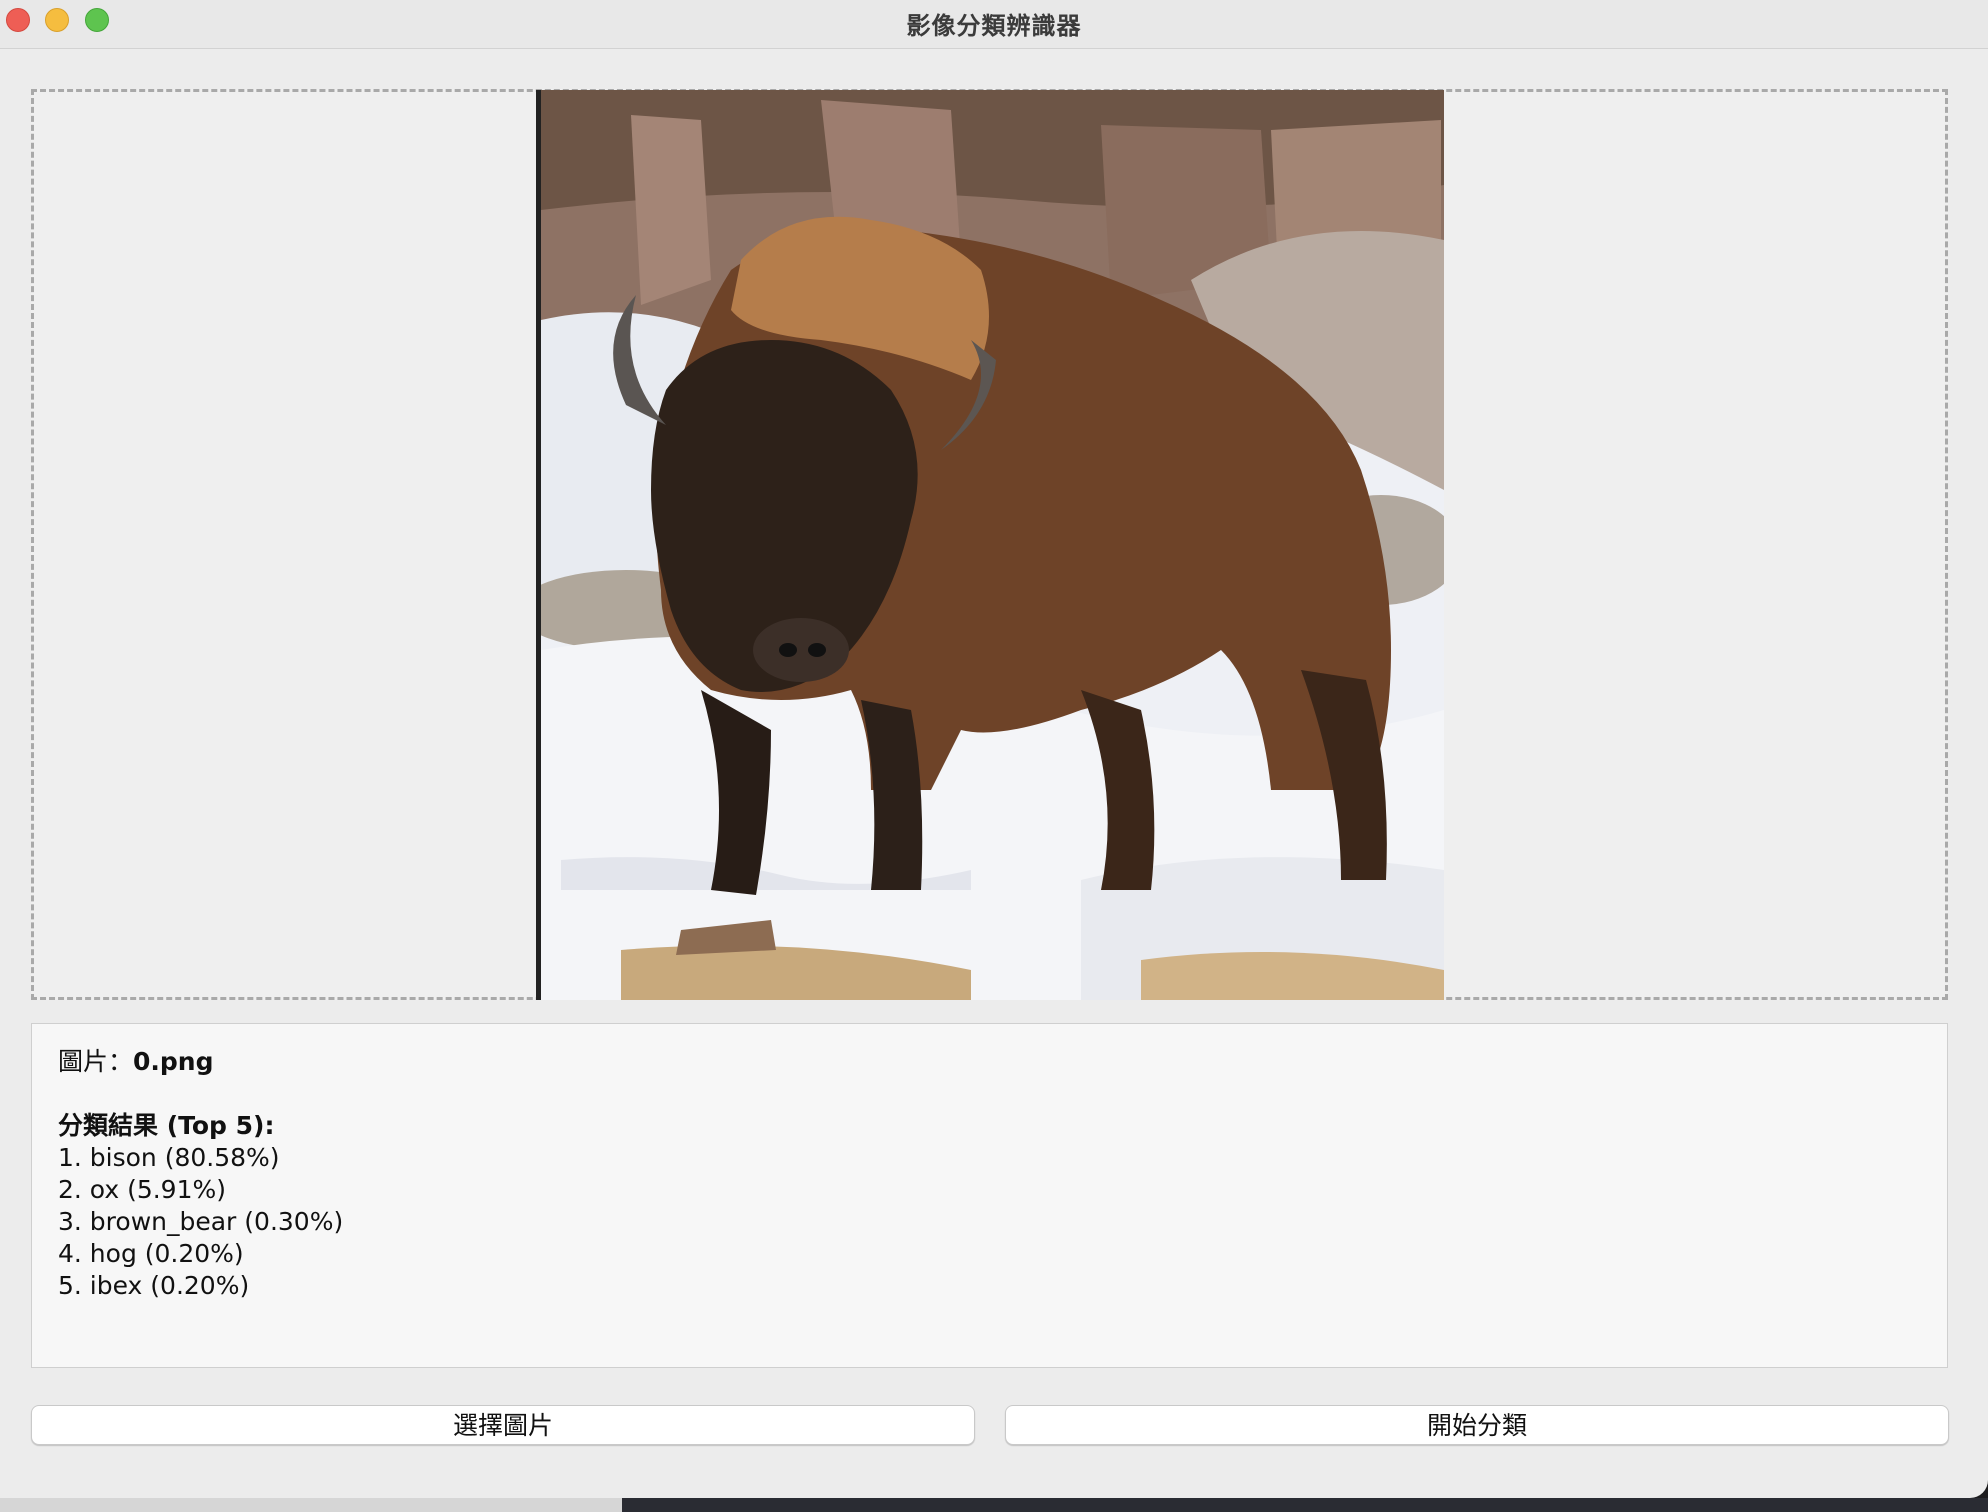 The height and width of the screenshot is (1512, 1988). What do you see at coordinates (169, 1157) in the screenshot?
I see `result-item-1: 1. bison (80.58%)` at bounding box center [169, 1157].